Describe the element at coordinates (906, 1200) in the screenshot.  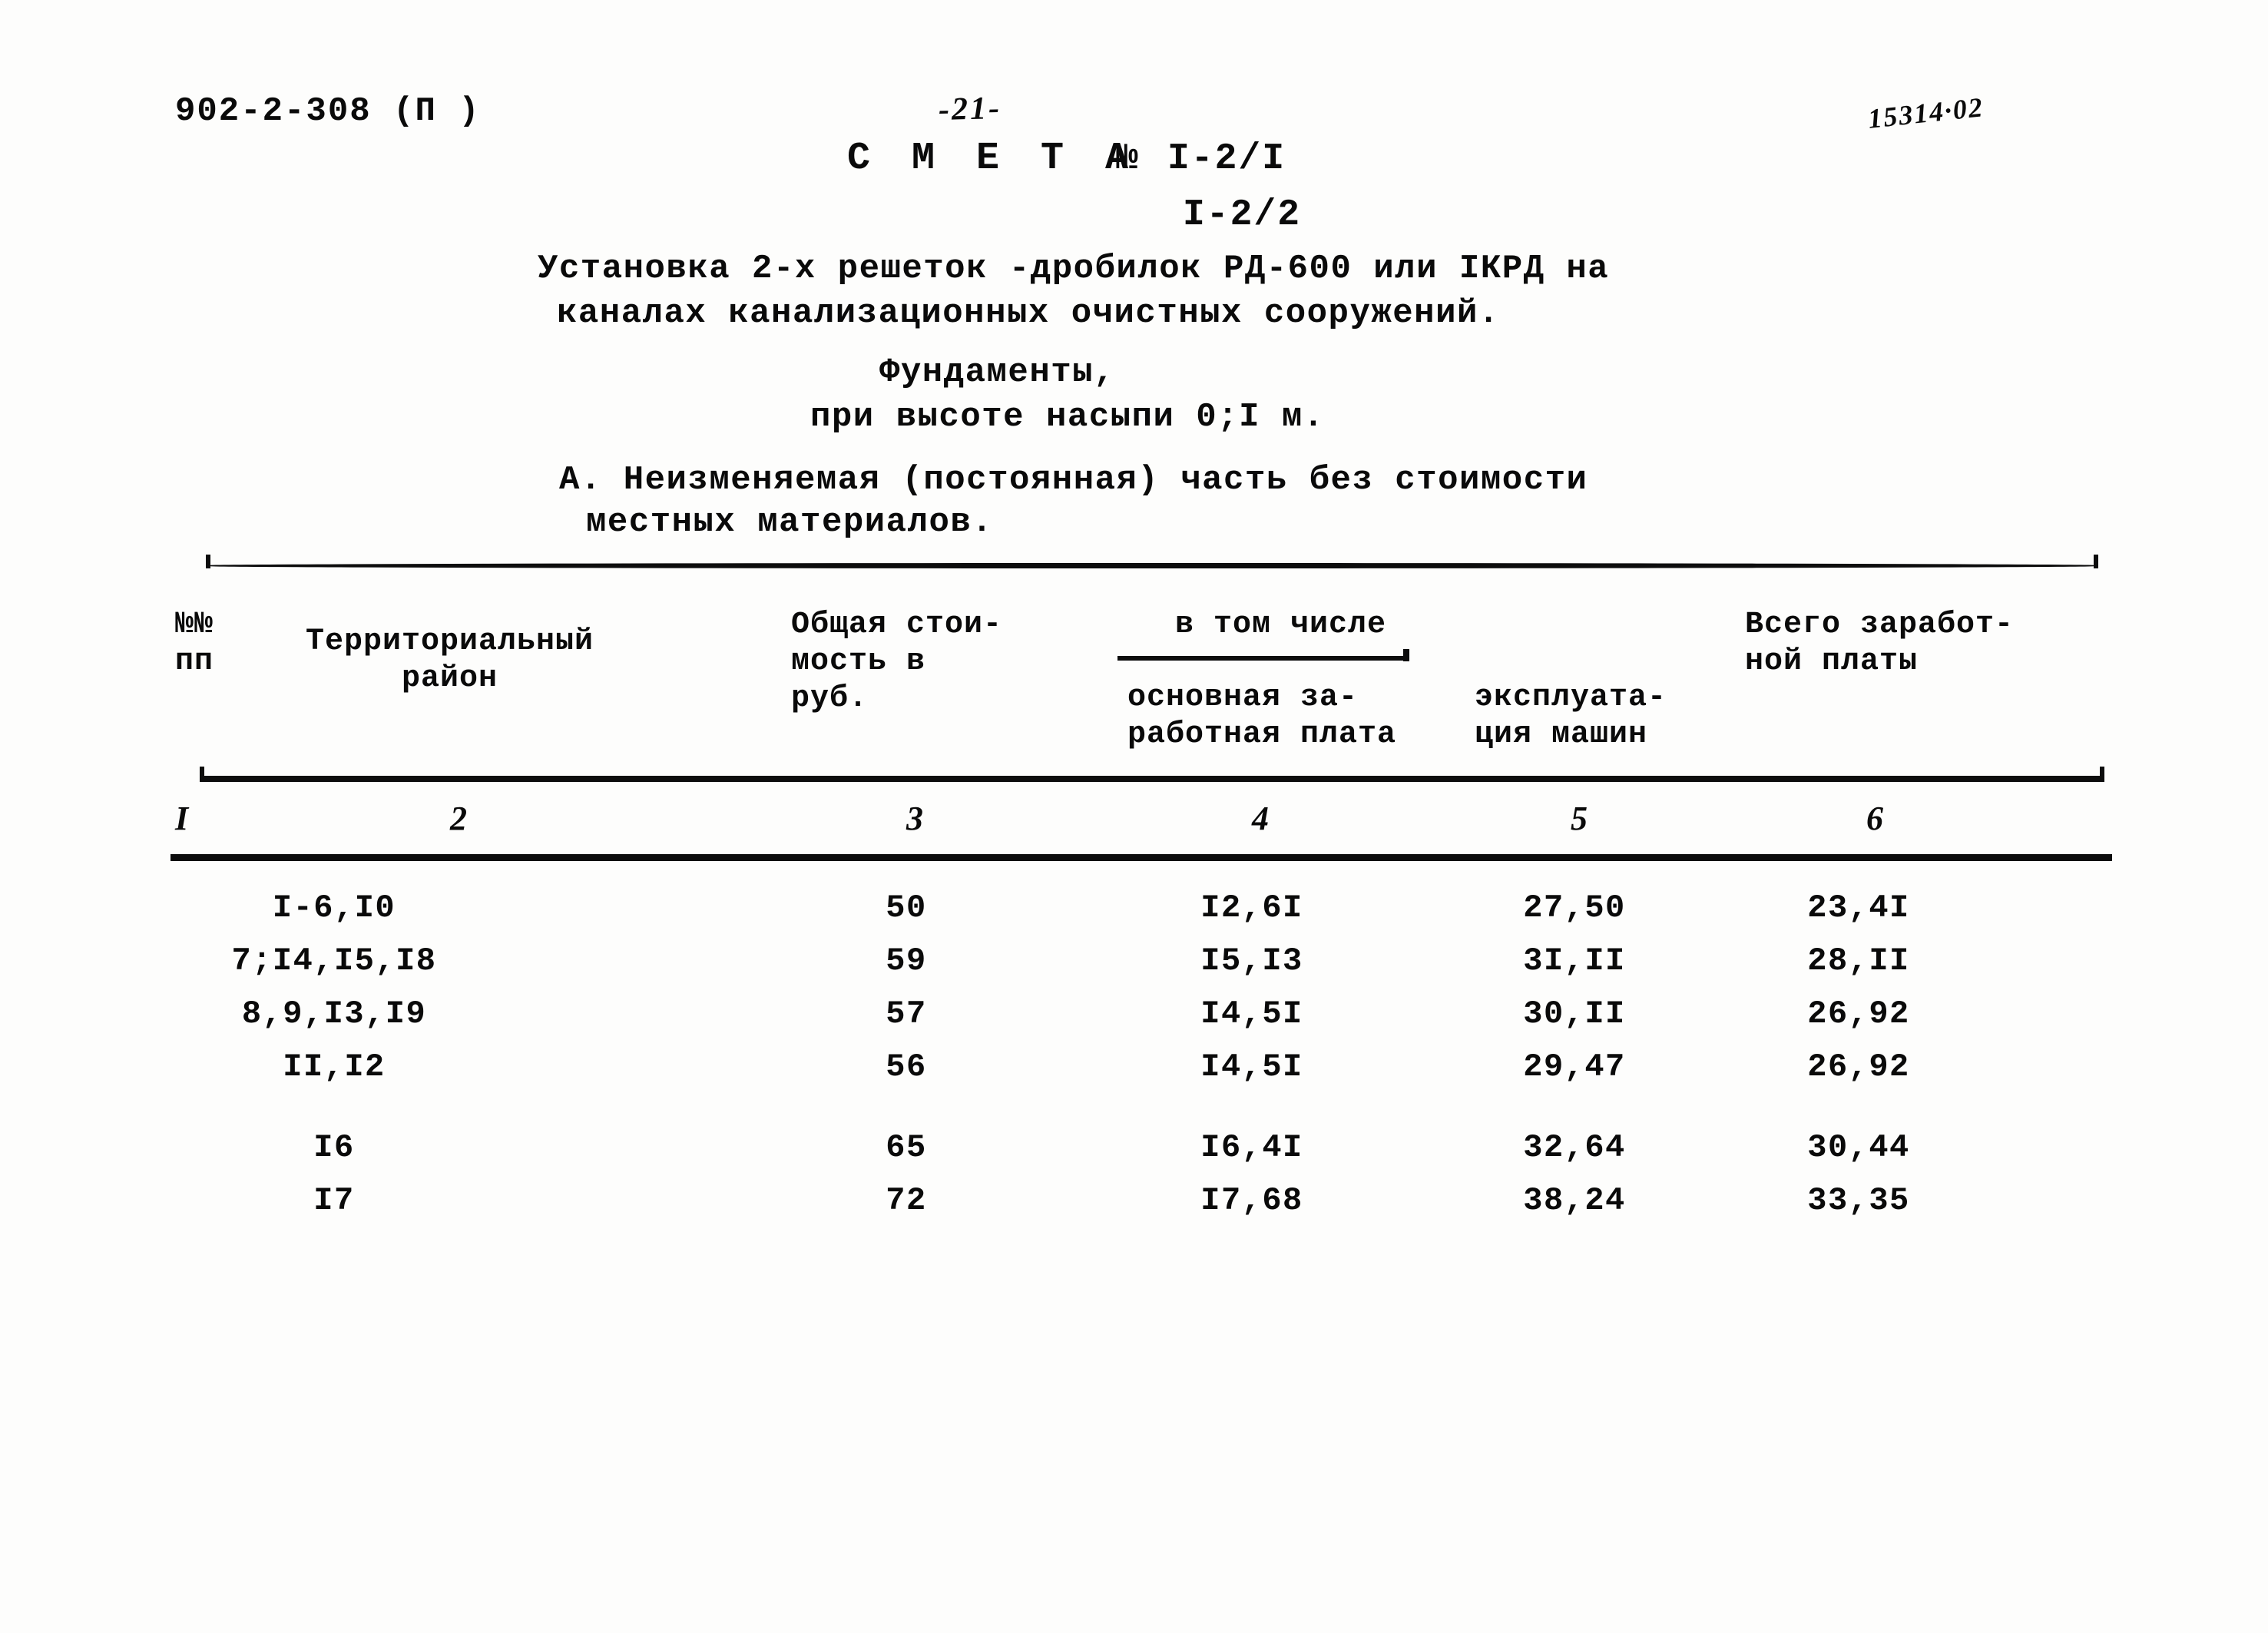
I see `cell-total-cost: 72` at that location.